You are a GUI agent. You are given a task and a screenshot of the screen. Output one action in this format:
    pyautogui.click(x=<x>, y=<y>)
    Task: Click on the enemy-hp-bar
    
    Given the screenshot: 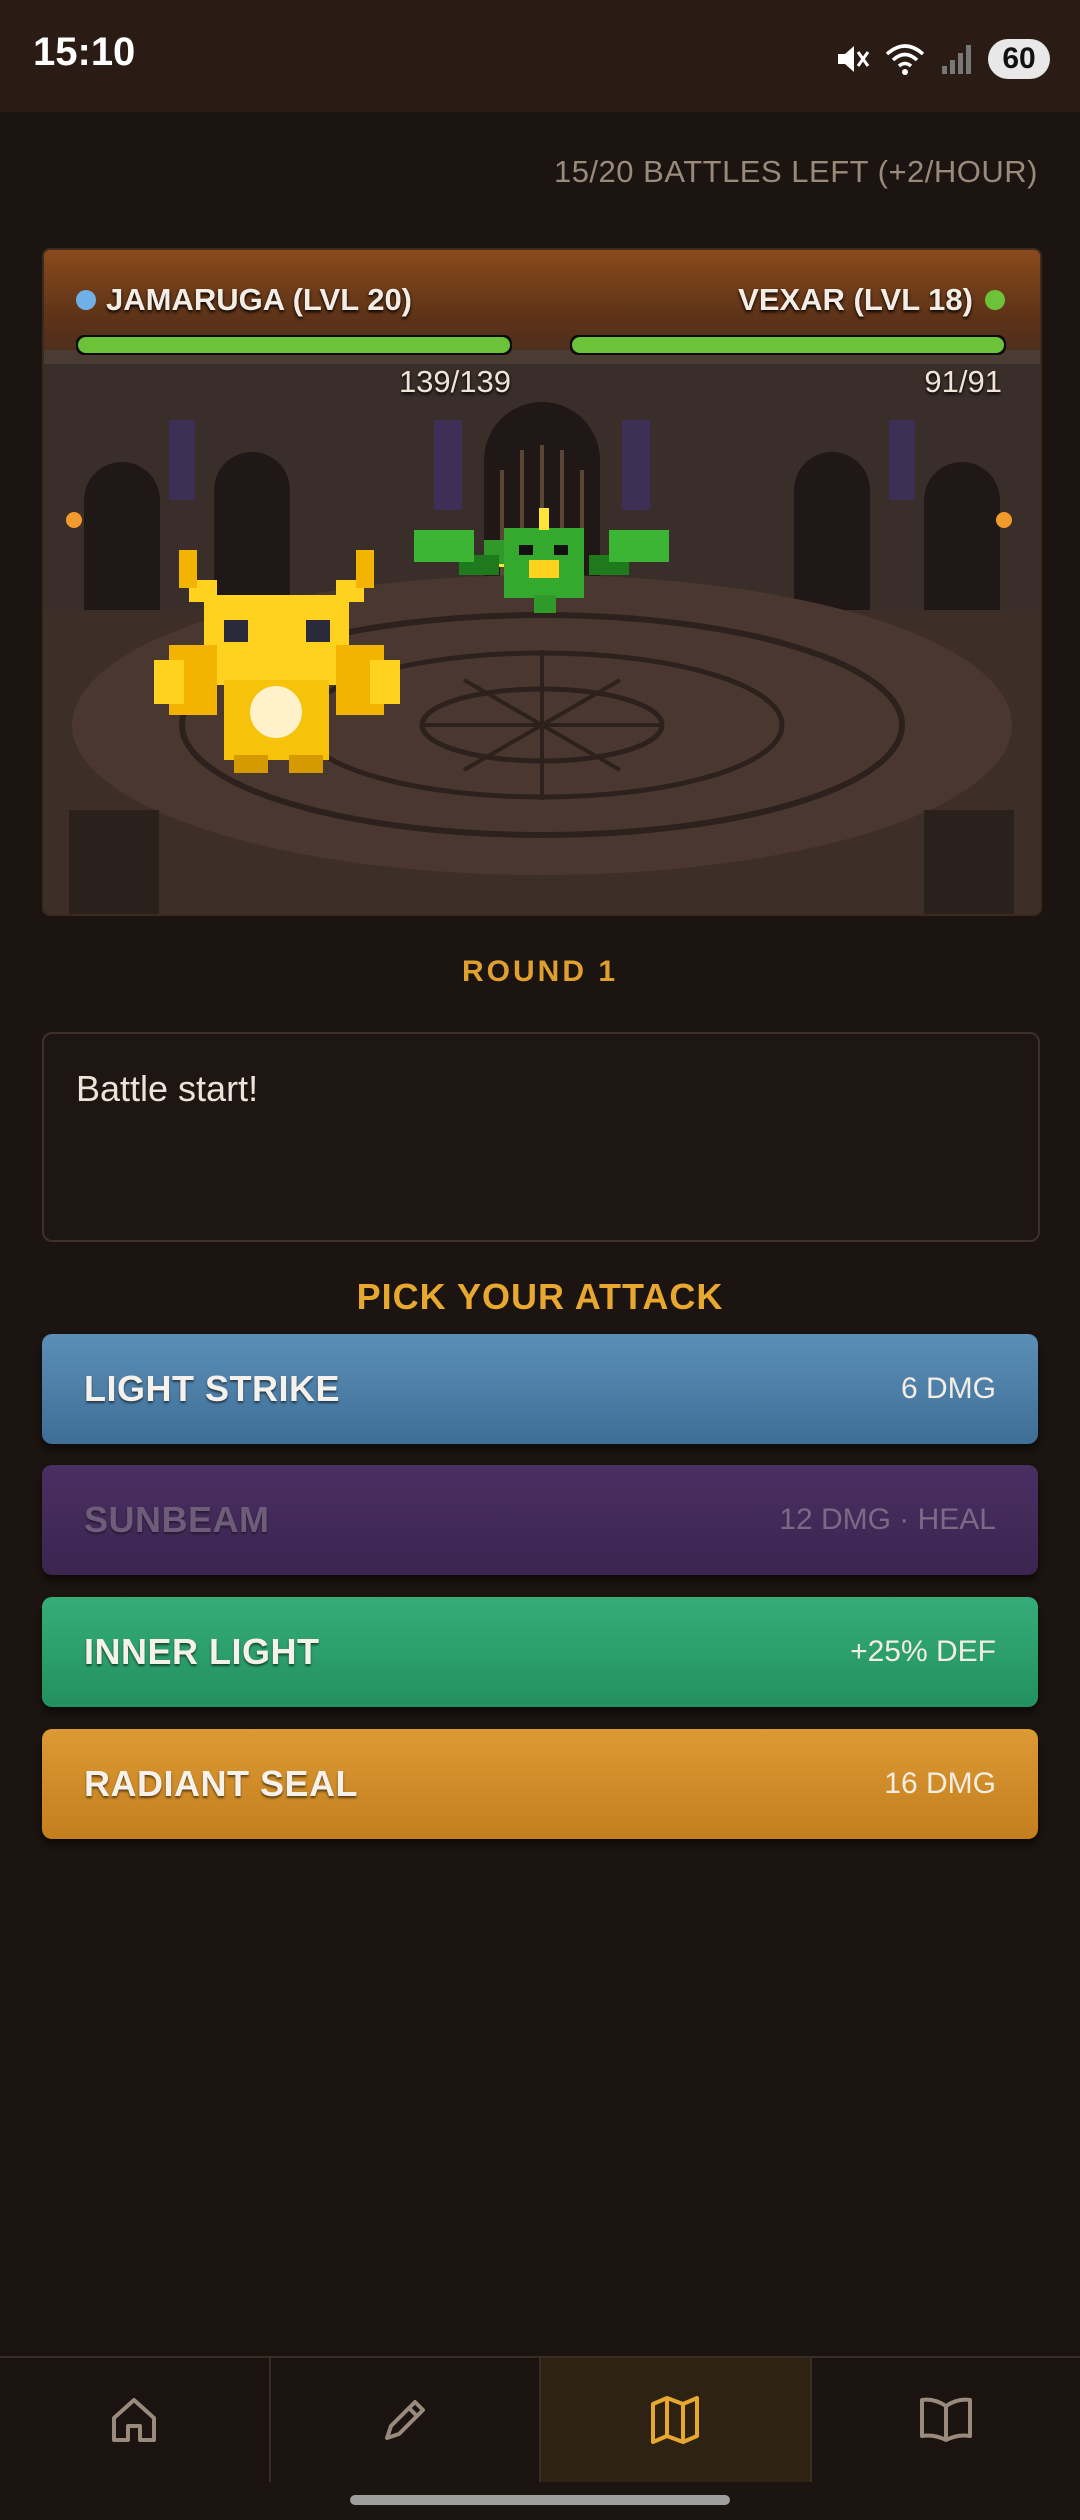 What is the action you would take?
    pyautogui.click(x=788, y=345)
    